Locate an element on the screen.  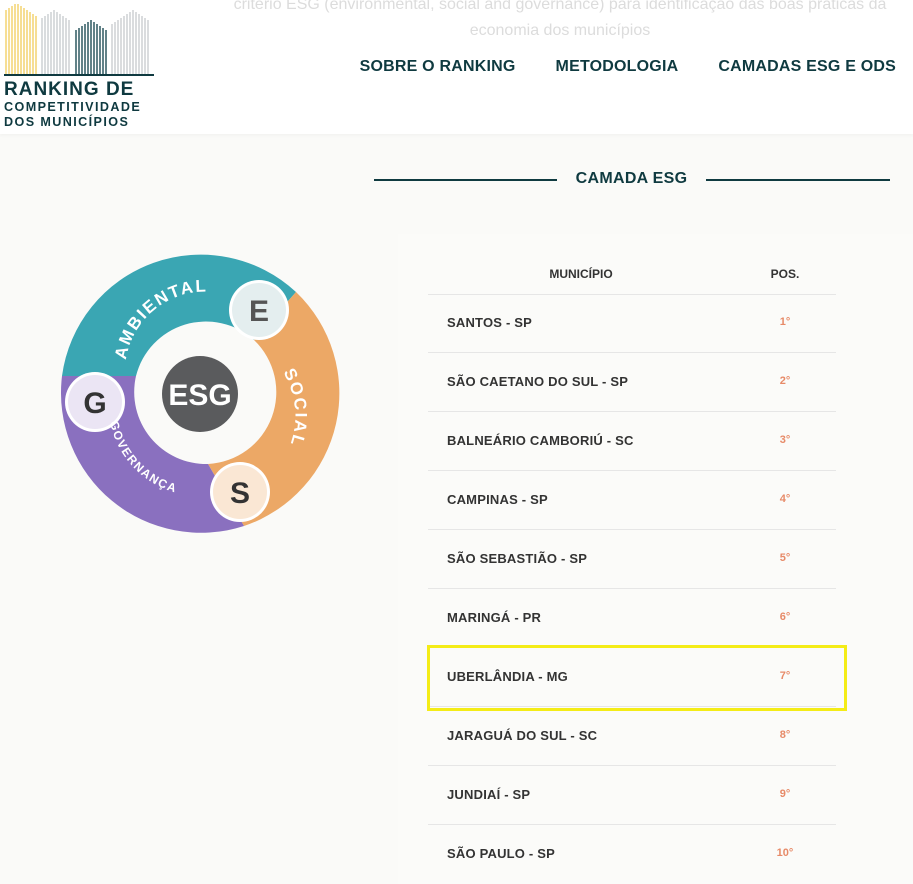
row-pos: 5° is located at coordinates (785, 558).